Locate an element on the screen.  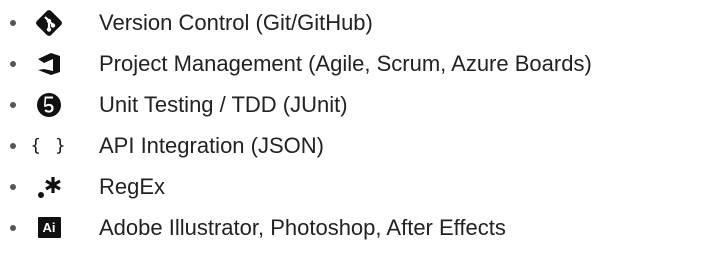
ai-box: Ai is located at coordinates (49, 227).